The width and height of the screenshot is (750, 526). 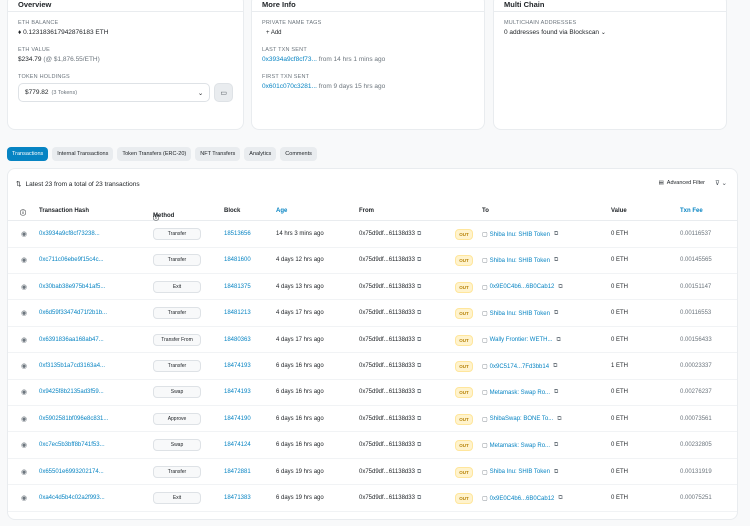 I want to click on block-link: 18513656, so click(x=237, y=234).